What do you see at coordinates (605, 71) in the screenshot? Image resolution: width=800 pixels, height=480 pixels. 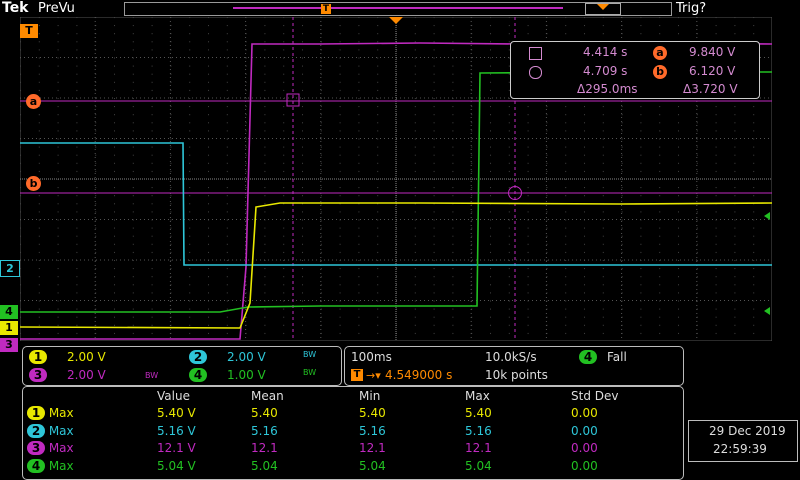 I see `cursor-2-time: 4.709 s` at bounding box center [605, 71].